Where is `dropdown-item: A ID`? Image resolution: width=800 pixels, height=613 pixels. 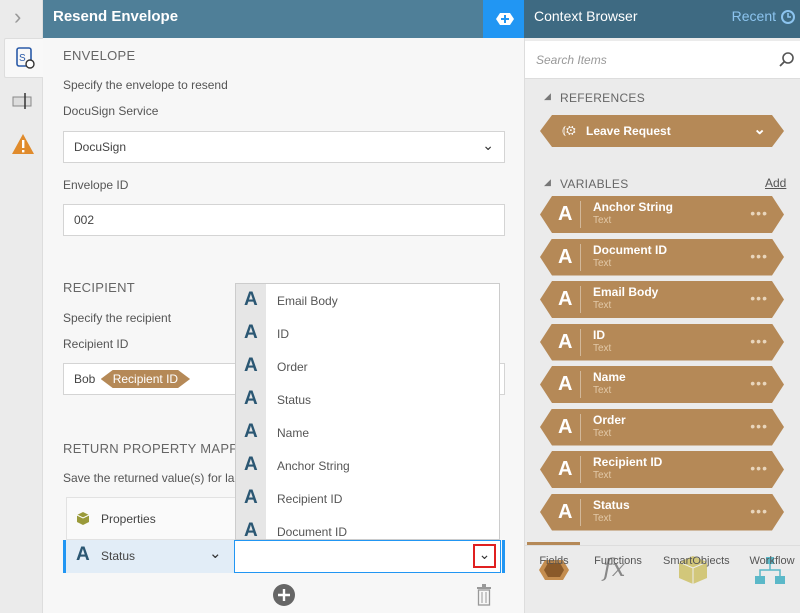
dropdown-item: A ID is located at coordinates (367, 333).